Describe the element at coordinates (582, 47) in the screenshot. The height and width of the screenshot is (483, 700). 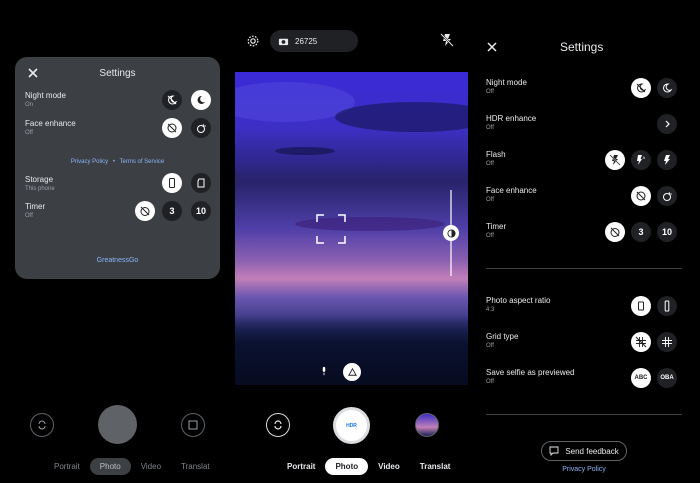
I see `settings-title: Settings` at that location.